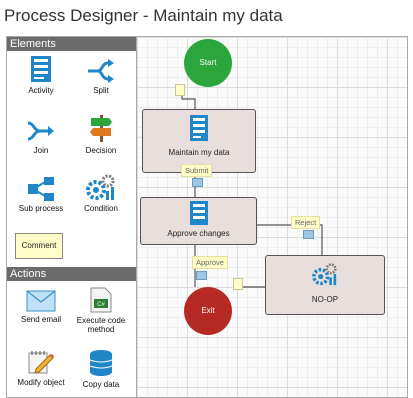 Image resolution: width=413 pixels, height=398 pixels. I want to click on tool-execute-code: C# Execute code method, so click(101, 310).